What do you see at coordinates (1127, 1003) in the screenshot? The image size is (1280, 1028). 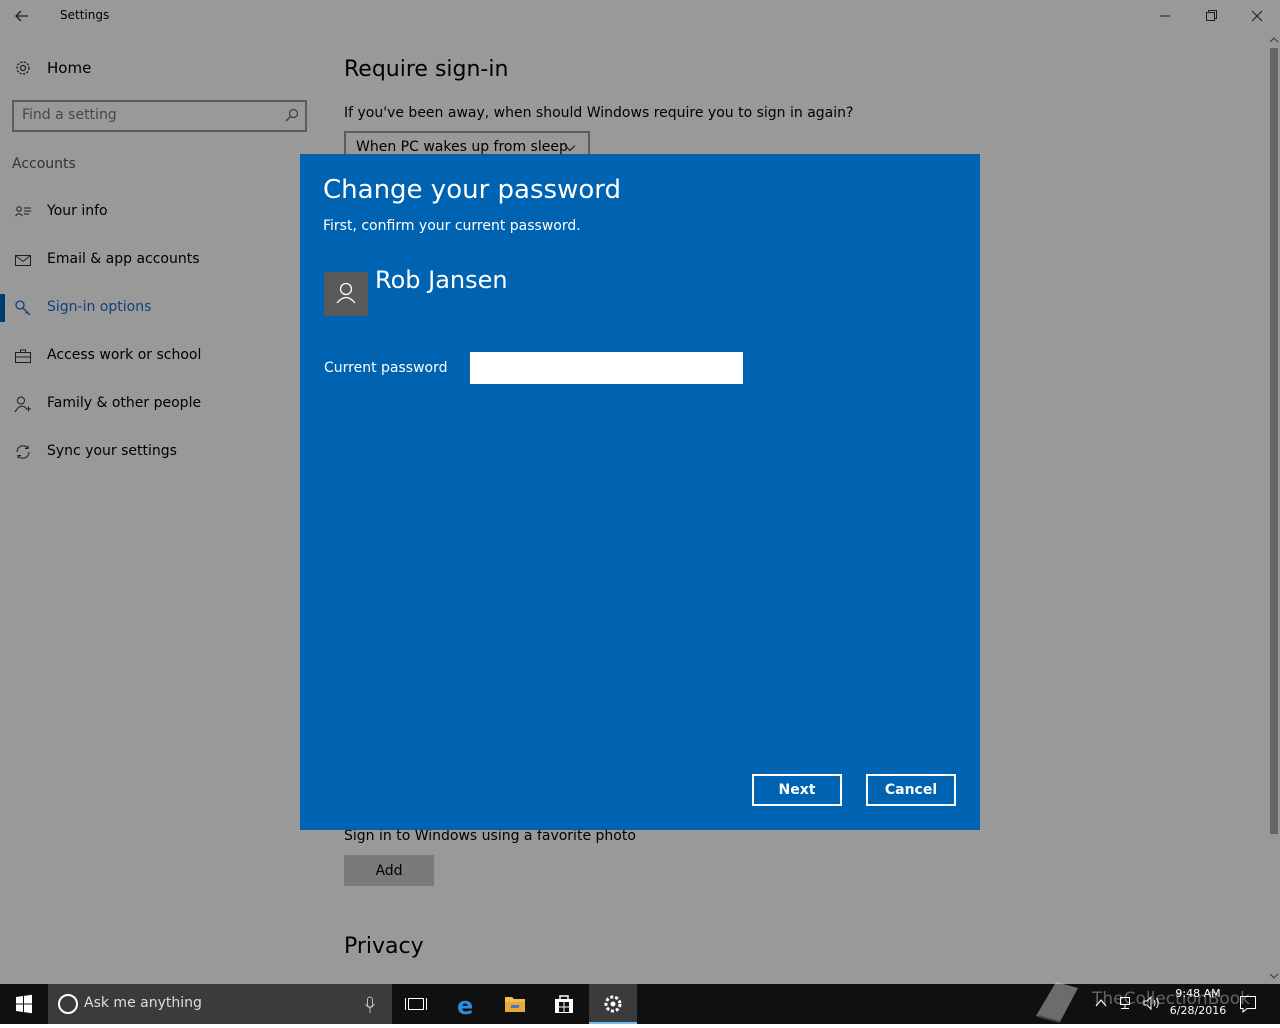 I see `network-icon` at bounding box center [1127, 1003].